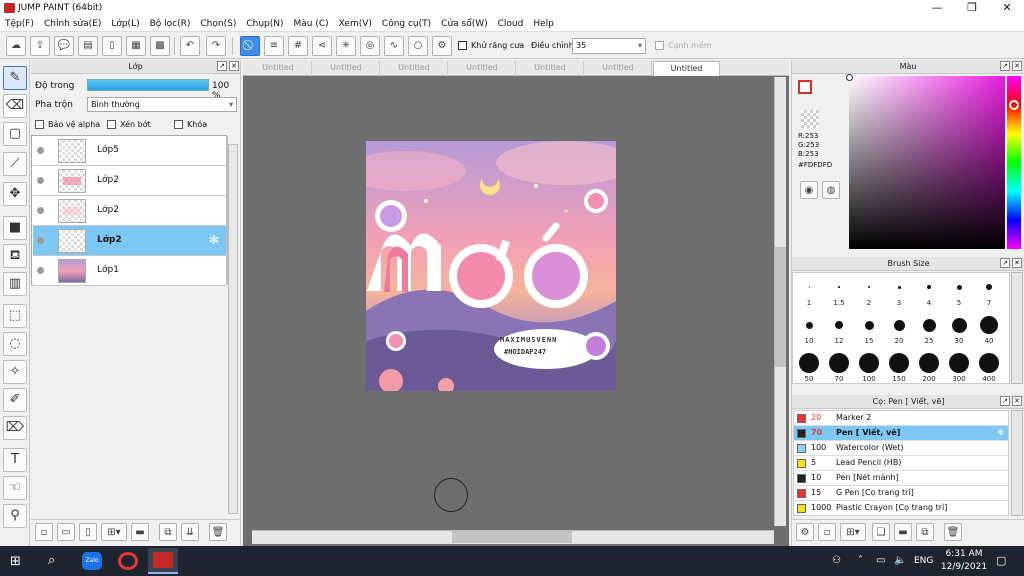  What do you see at coordinates (67, 124) in the screenshot?
I see `protect-alpha-checkbox: Bảo vệ alpha` at bounding box center [67, 124].